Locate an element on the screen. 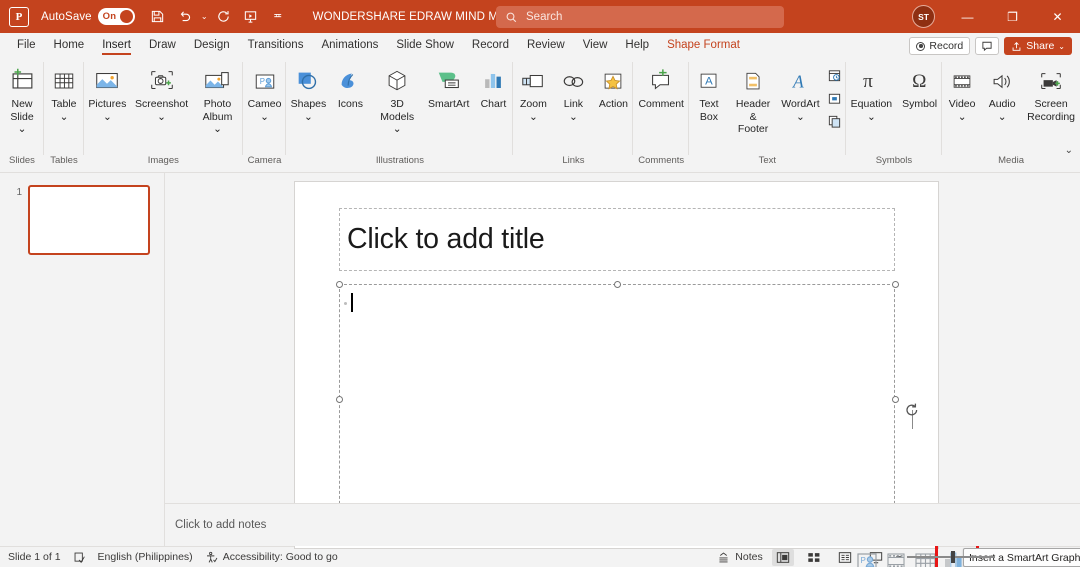 The width and height of the screenshot is (1080, 567). header-footer-button: Header & Footer is located at coordinates (753, 97).